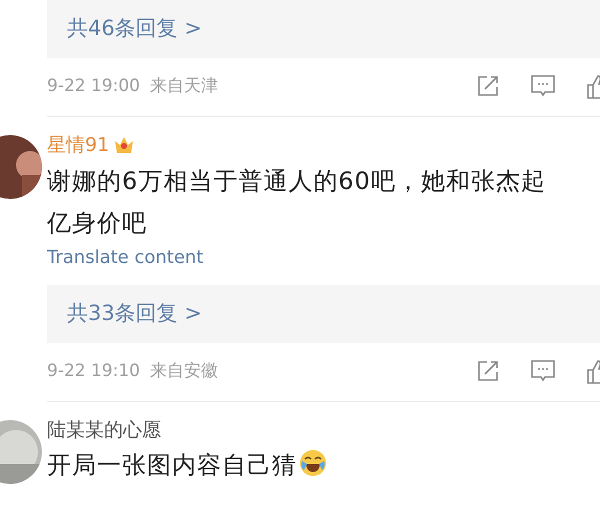 Image resolution: width=600 pixels, height=527 pixels. Describe the element at coordinates (184, 371) in the screenshot. I see `comment-location: 来自安徽` at that location.